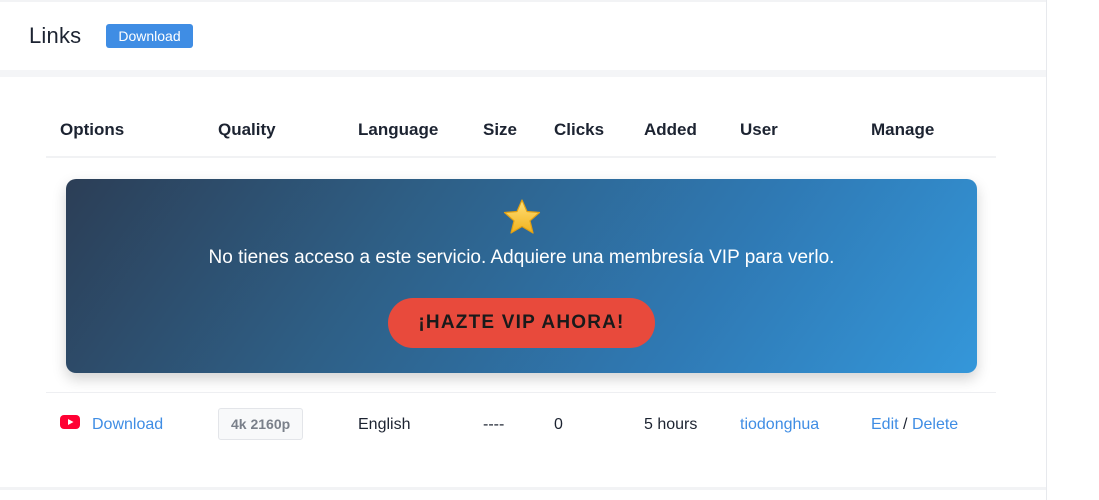  What do you see at coordinates (149, 36) in the screenshot?
I see `download-button: Download` at bounding box center [149, 36].